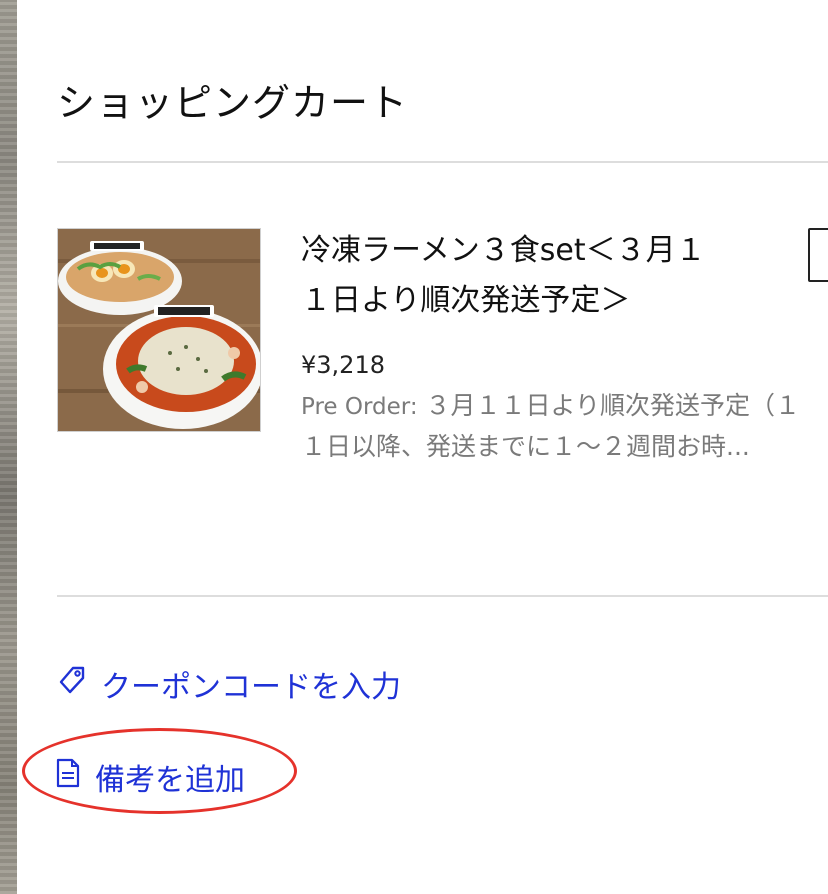 The image size is (828, 894). I want to click on add-note-label: 備考を追加, so click(170, 777).